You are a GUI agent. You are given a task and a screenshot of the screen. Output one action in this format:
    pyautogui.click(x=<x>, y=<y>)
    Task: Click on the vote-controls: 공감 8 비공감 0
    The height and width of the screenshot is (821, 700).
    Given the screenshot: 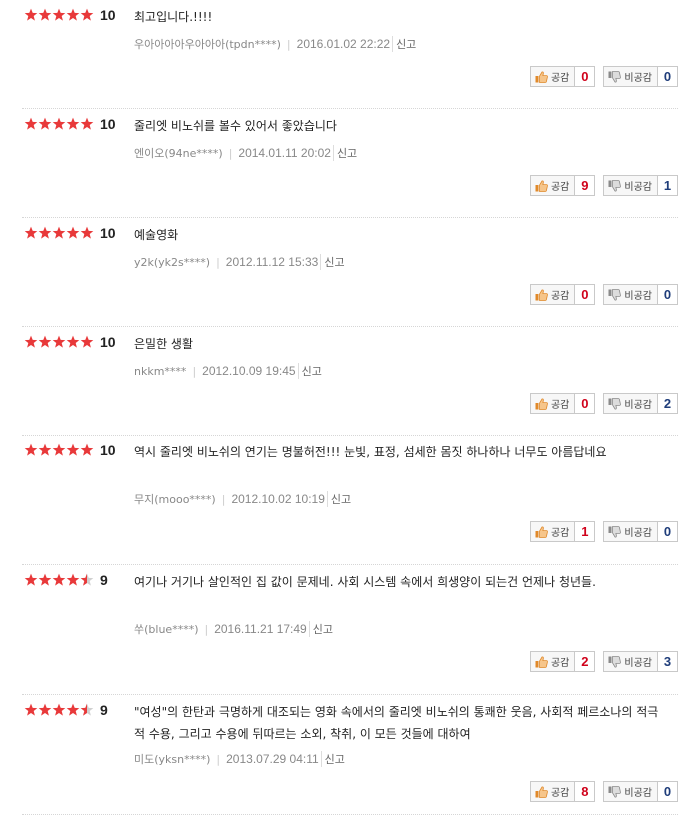 What is the action you would take?
    pyautogui.click(x=603, y=791)
    